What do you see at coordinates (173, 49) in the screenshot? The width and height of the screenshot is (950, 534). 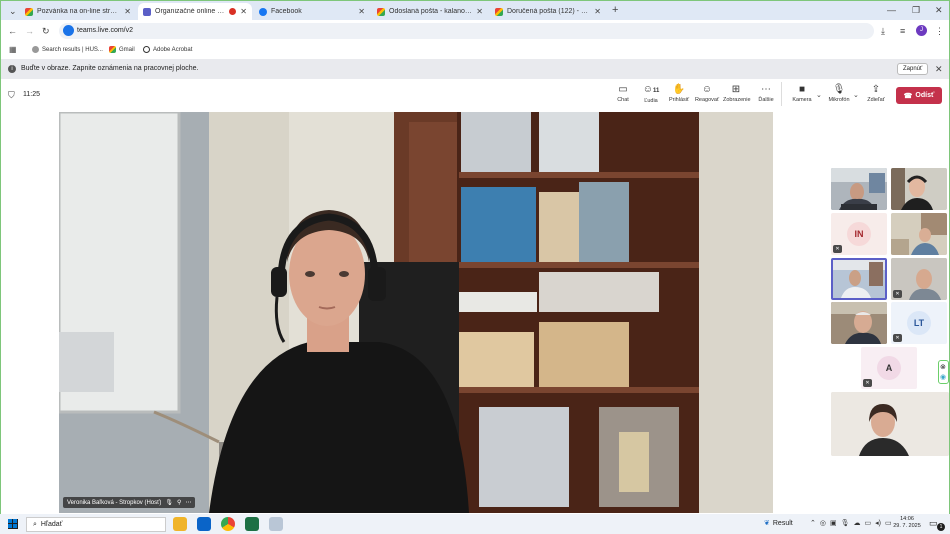 I see `bookmark-label: Adobe Acrobat` at bounding box center [173, 49].